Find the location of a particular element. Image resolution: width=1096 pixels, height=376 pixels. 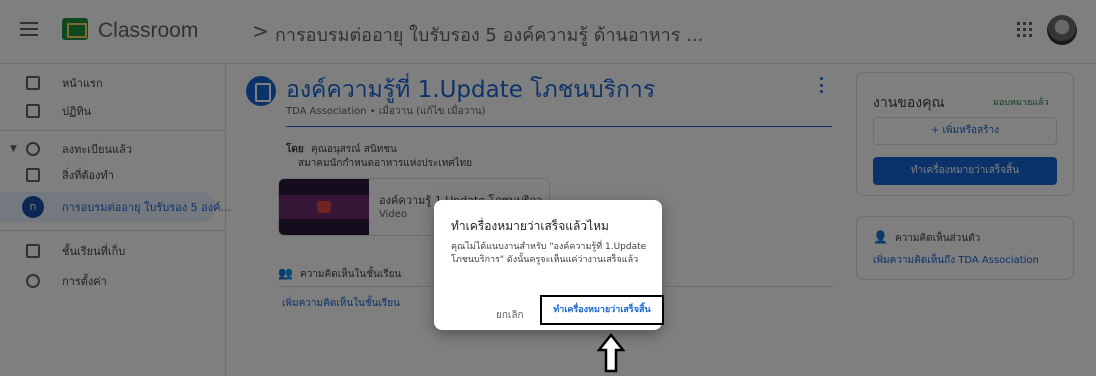

dialog-title: ทำเครื่องหมายว่าเสร็จแล้วไหม is located at coordinates (530, 226).